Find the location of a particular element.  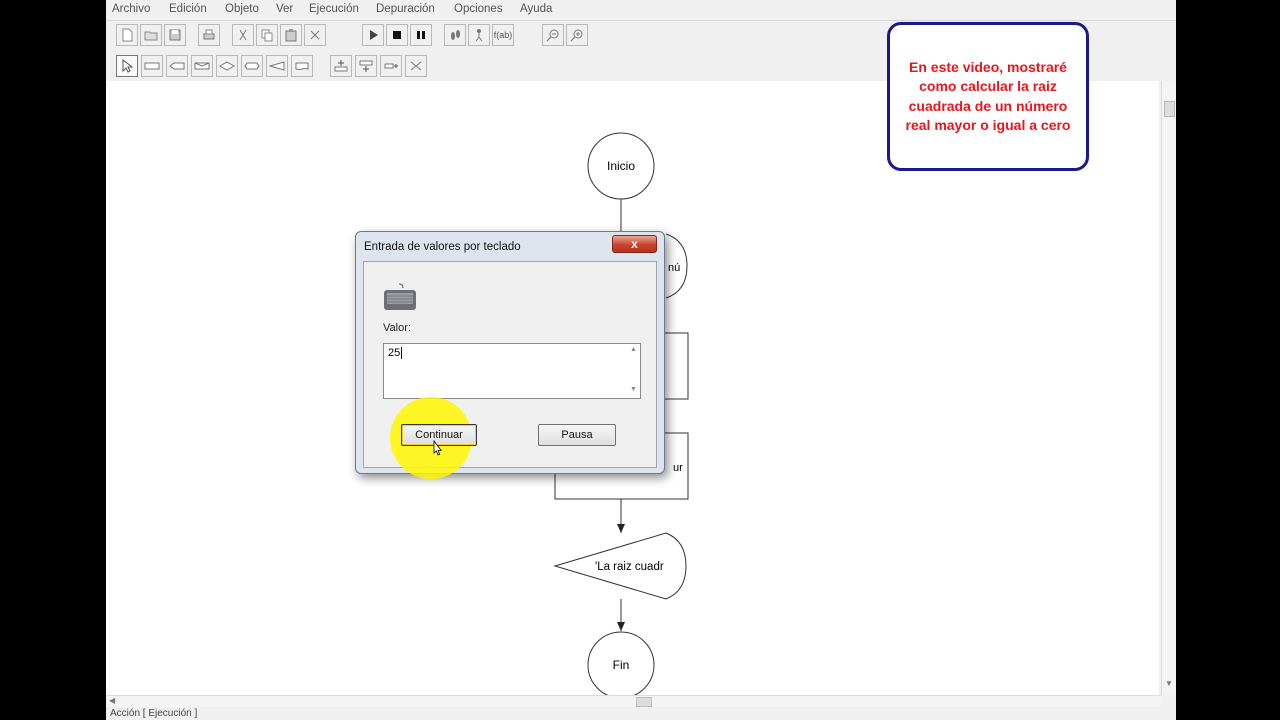

pointer-icon is located at coordinates (128, 66).